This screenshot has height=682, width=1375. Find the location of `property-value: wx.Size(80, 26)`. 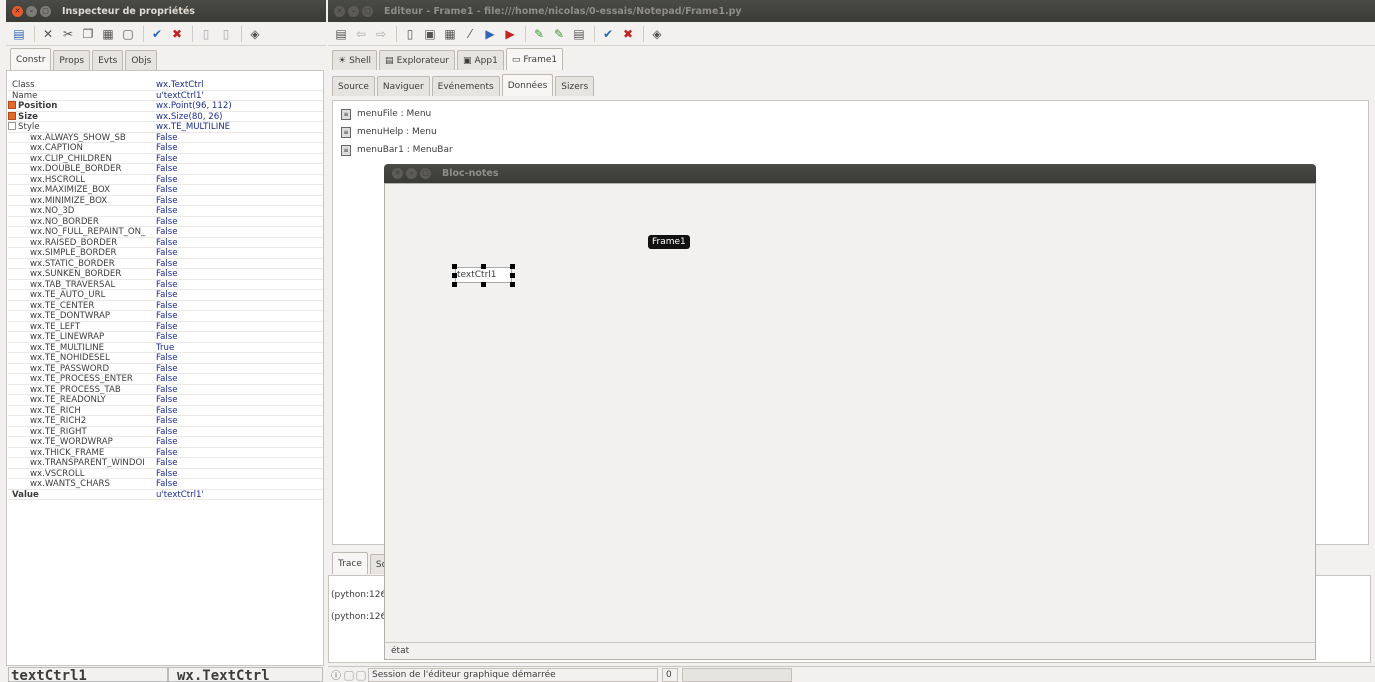

property-value: wx.Size(80, 26) is located at coordinates (189, 116).